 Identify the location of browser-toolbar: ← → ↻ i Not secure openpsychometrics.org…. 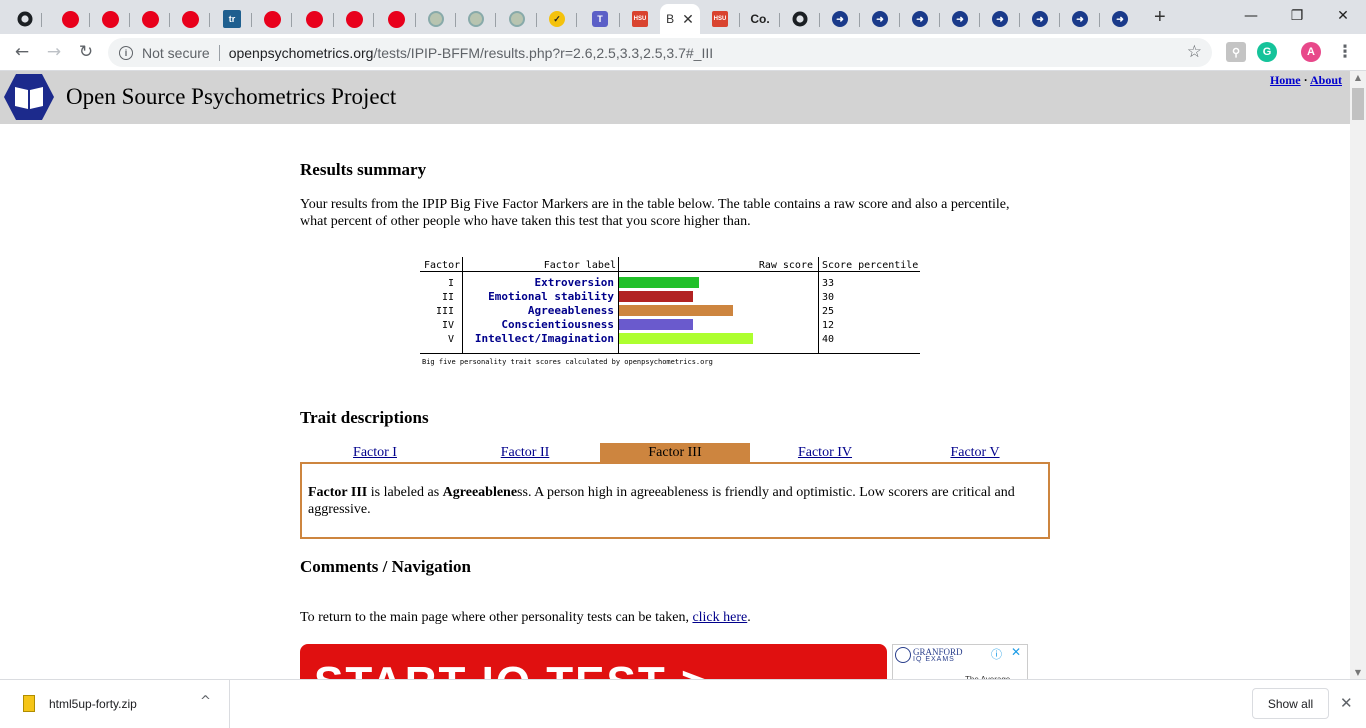
(683, 52).